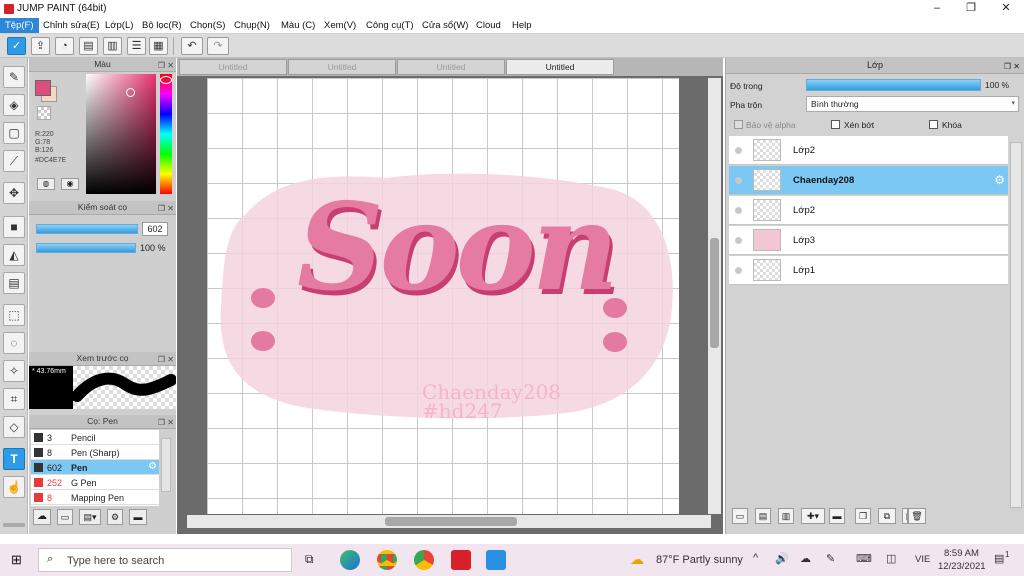  Describe the element at coordinates (496, 560) in the screenshot. I see `word-taskbar-icon` at that location.